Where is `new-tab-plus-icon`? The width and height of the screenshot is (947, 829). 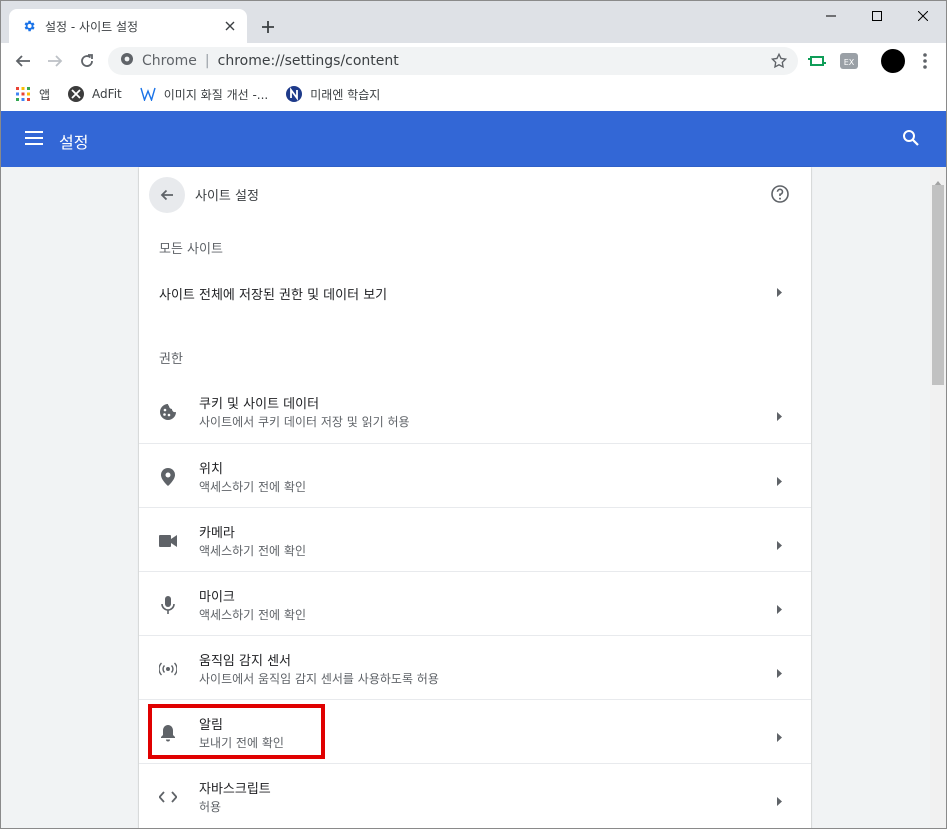 new-tab-plus-icon is located at coordinates (268, 27).